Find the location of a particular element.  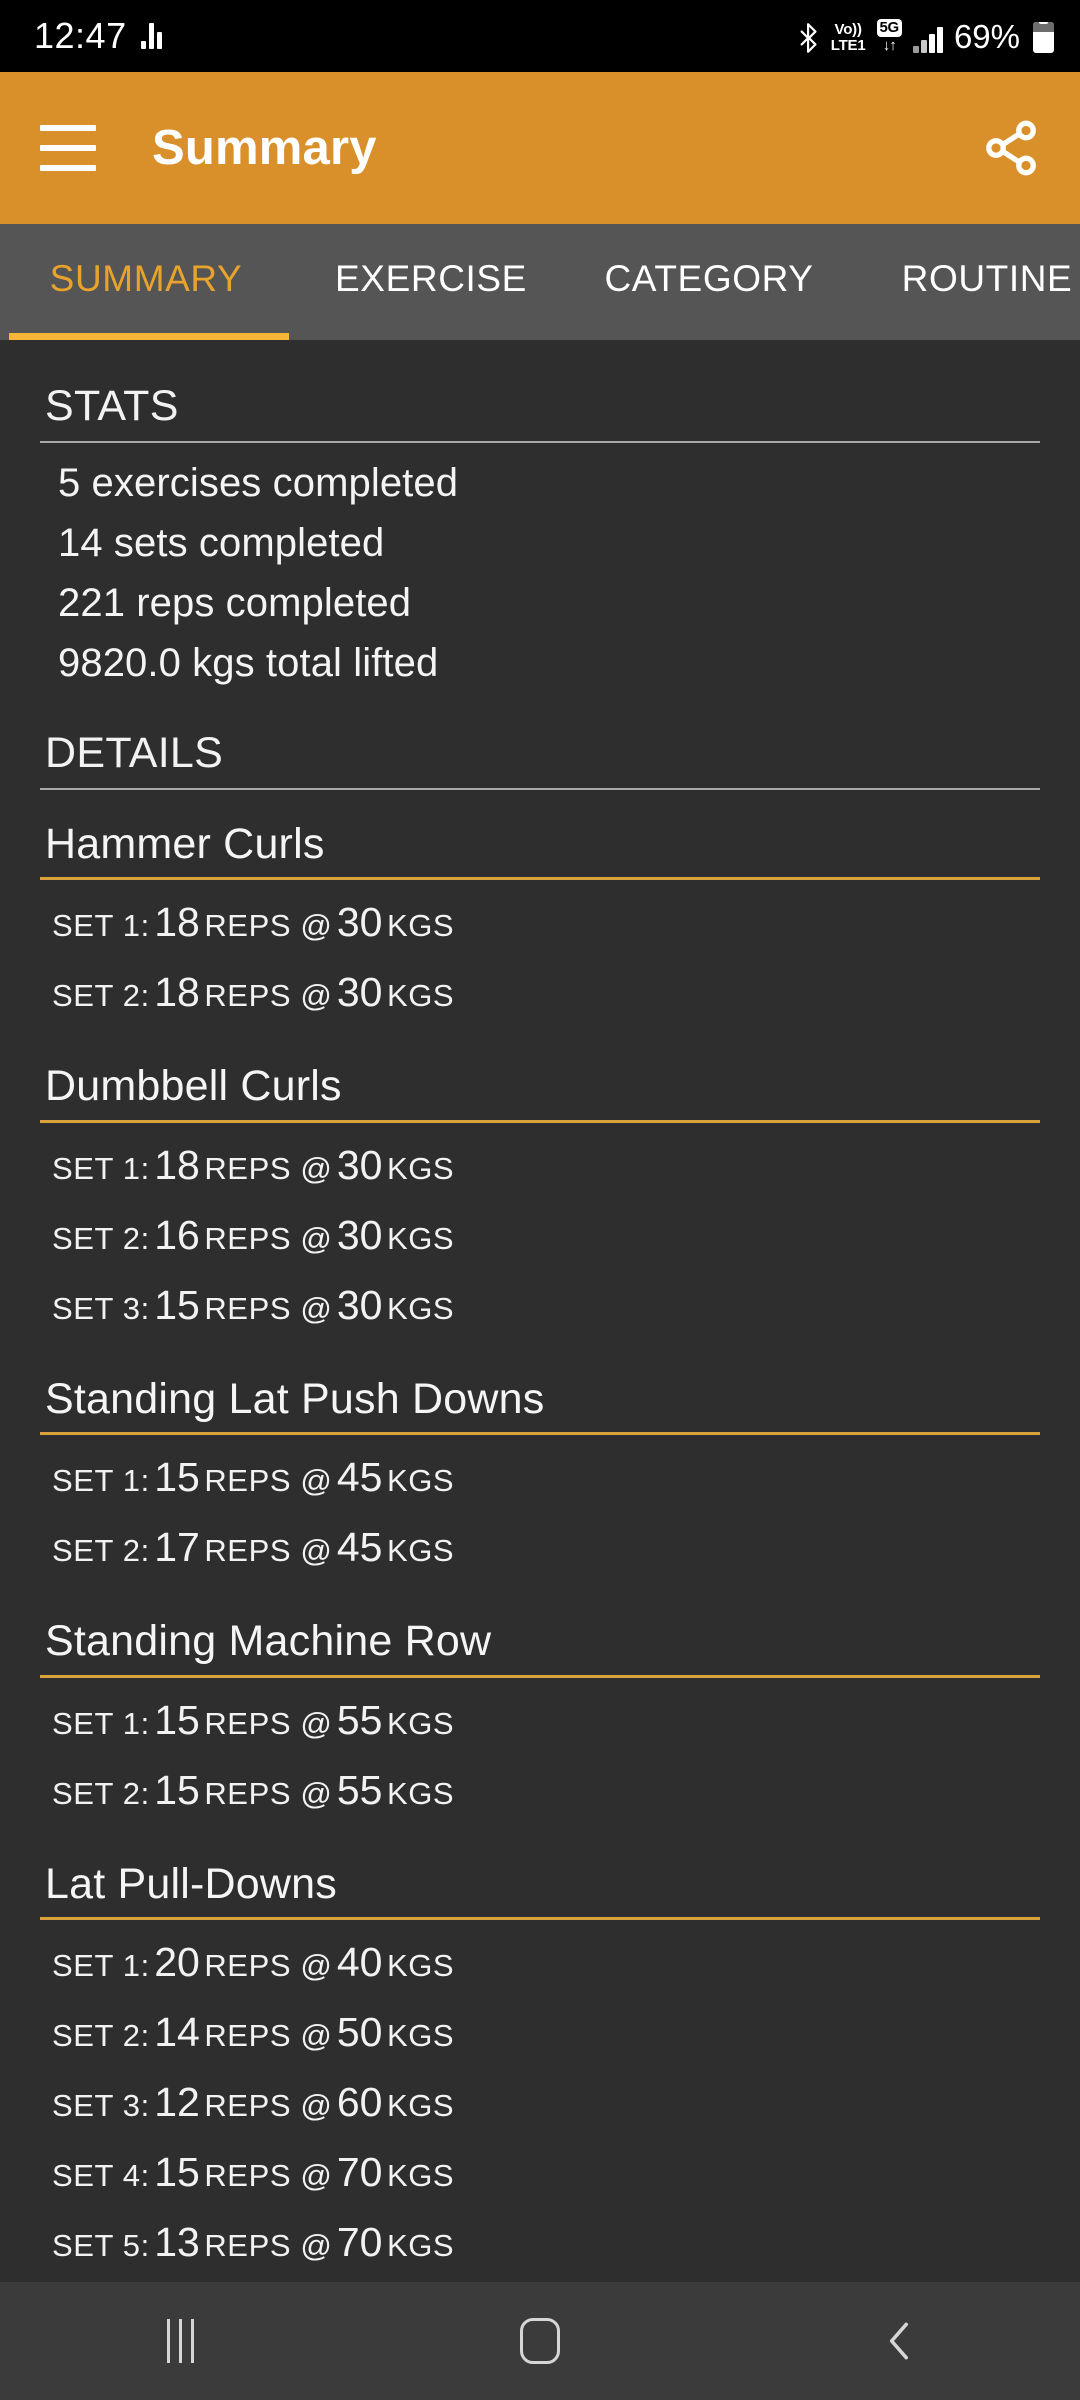

set-row: SET 2: 17 REPS @ 45 KGS is located at coordinates (546, 1552).